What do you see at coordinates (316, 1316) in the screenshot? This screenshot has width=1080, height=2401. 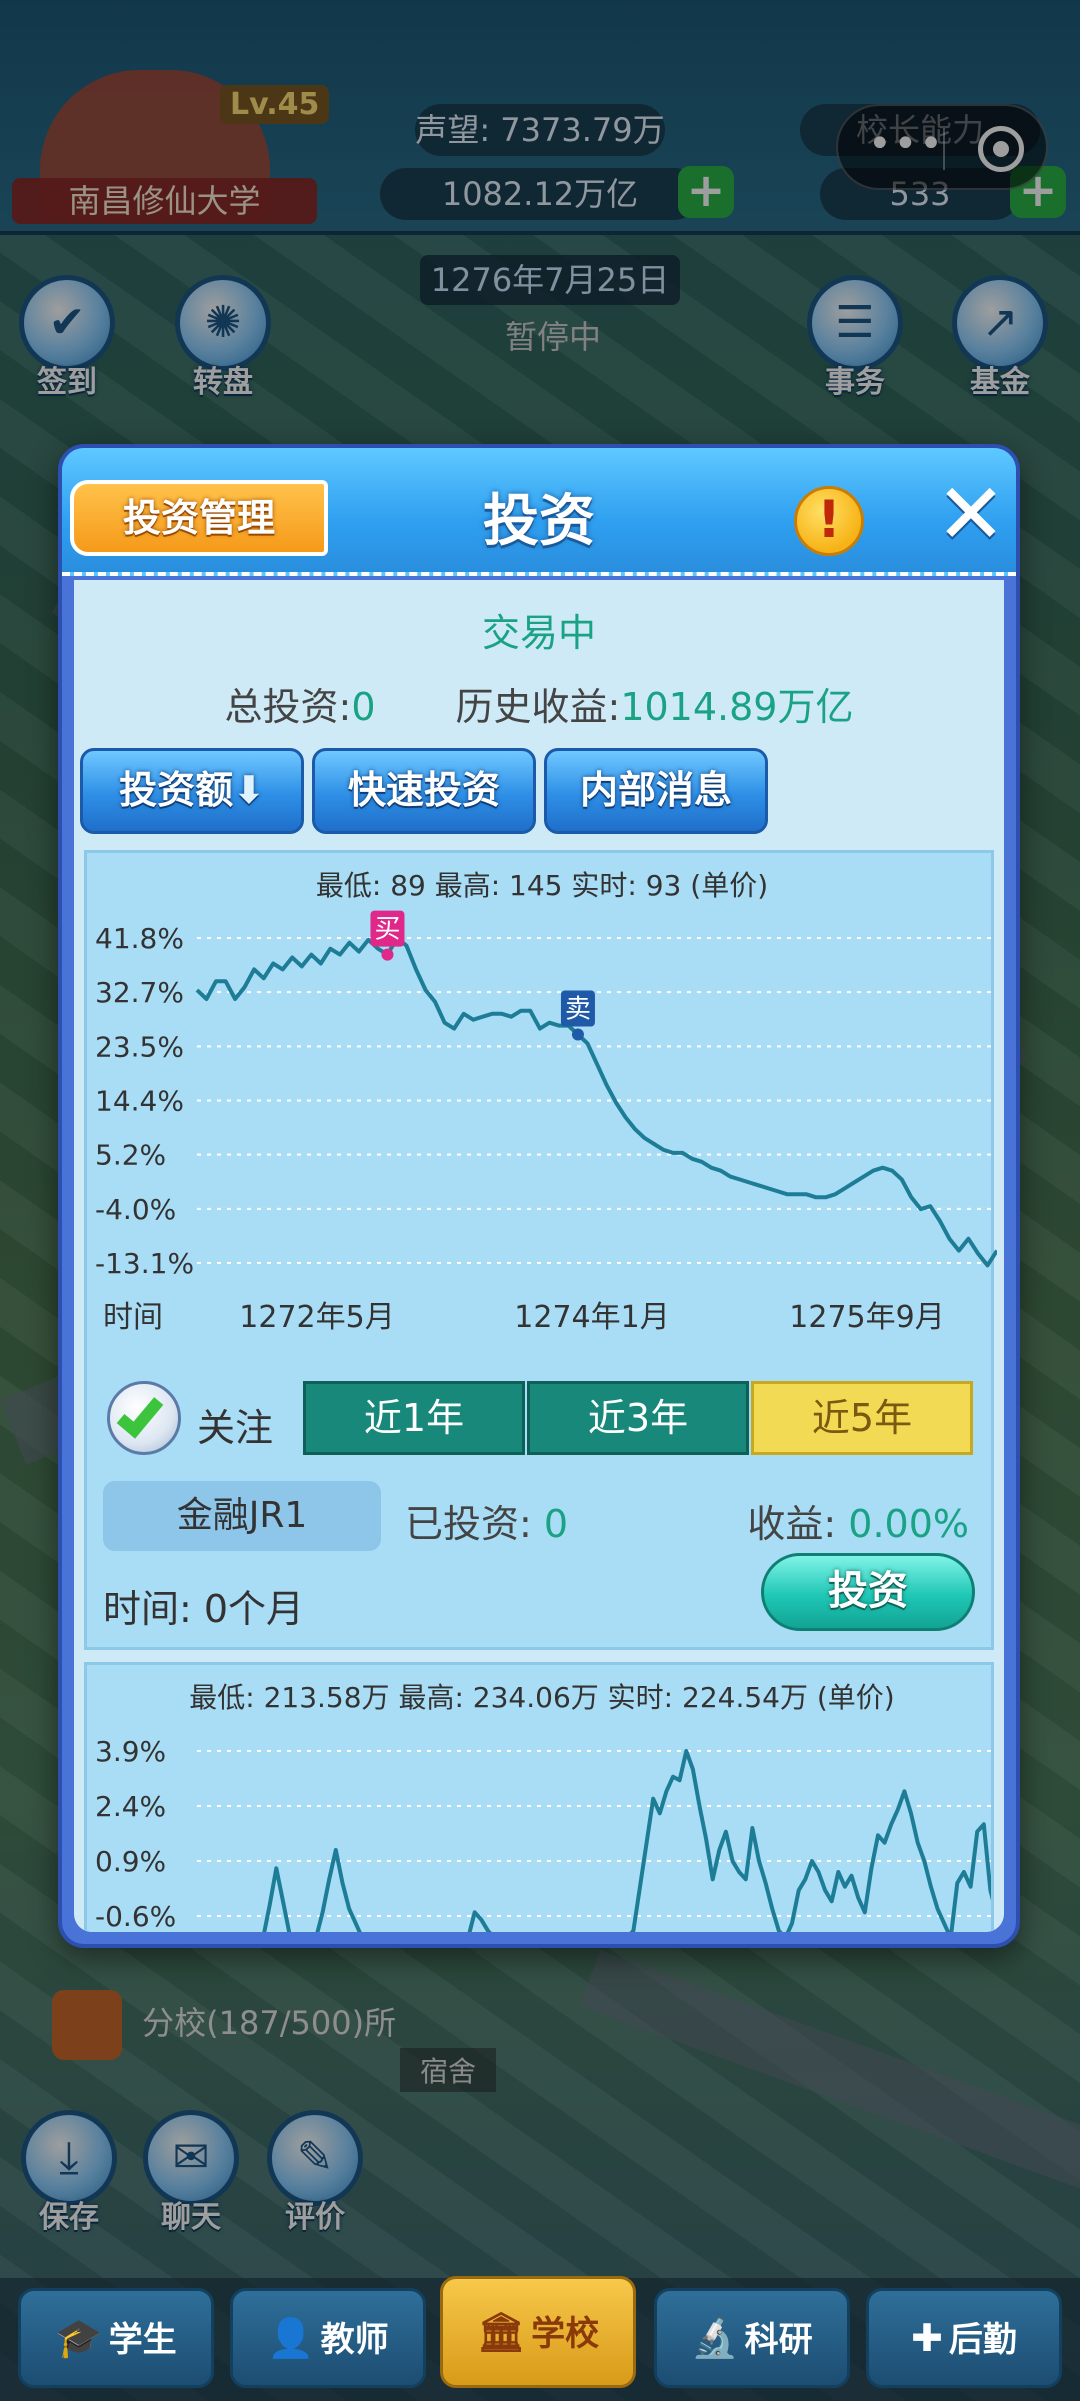 I see `x-tick-label: 1272年5月` at bounding box center [316, 1316].